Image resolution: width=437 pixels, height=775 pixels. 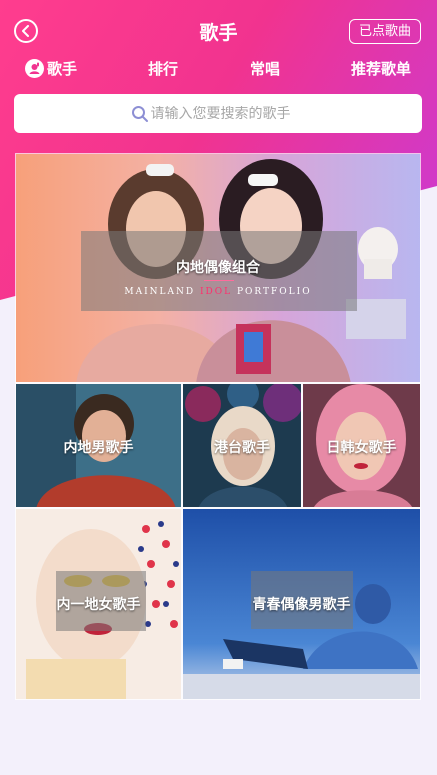 What do you see at coordinates (219, 280) in the screenshot?
I see `divider` at bounding box center [219, 280].